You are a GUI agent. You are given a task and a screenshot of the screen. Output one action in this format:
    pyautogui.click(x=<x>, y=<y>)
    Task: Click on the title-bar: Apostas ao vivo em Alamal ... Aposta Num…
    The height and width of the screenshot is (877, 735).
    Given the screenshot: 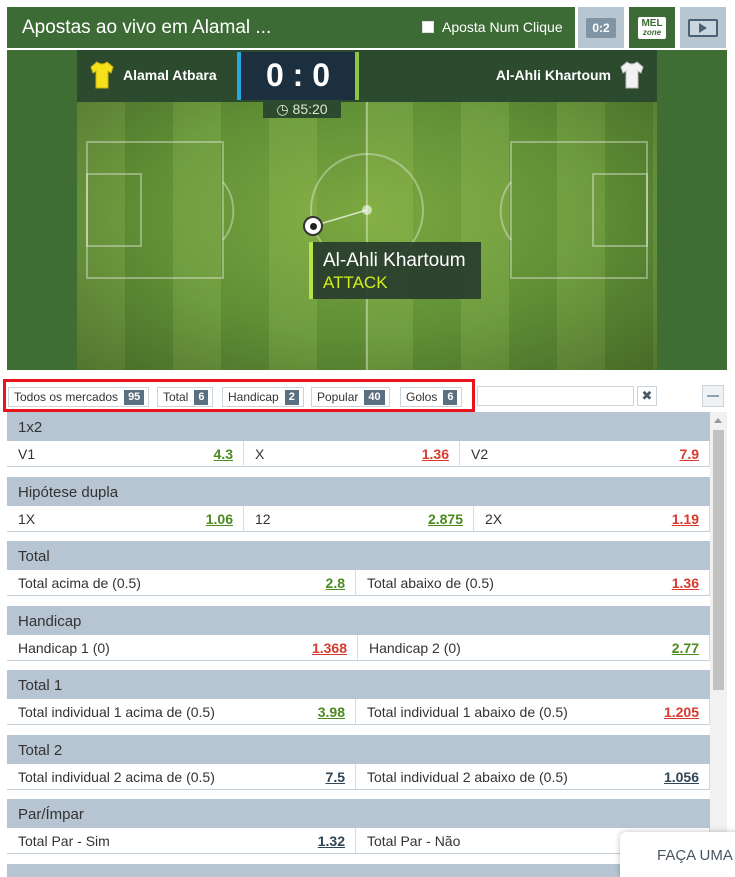 What is the action you would take?
    pyautogui.click(x=291, y=27)
    